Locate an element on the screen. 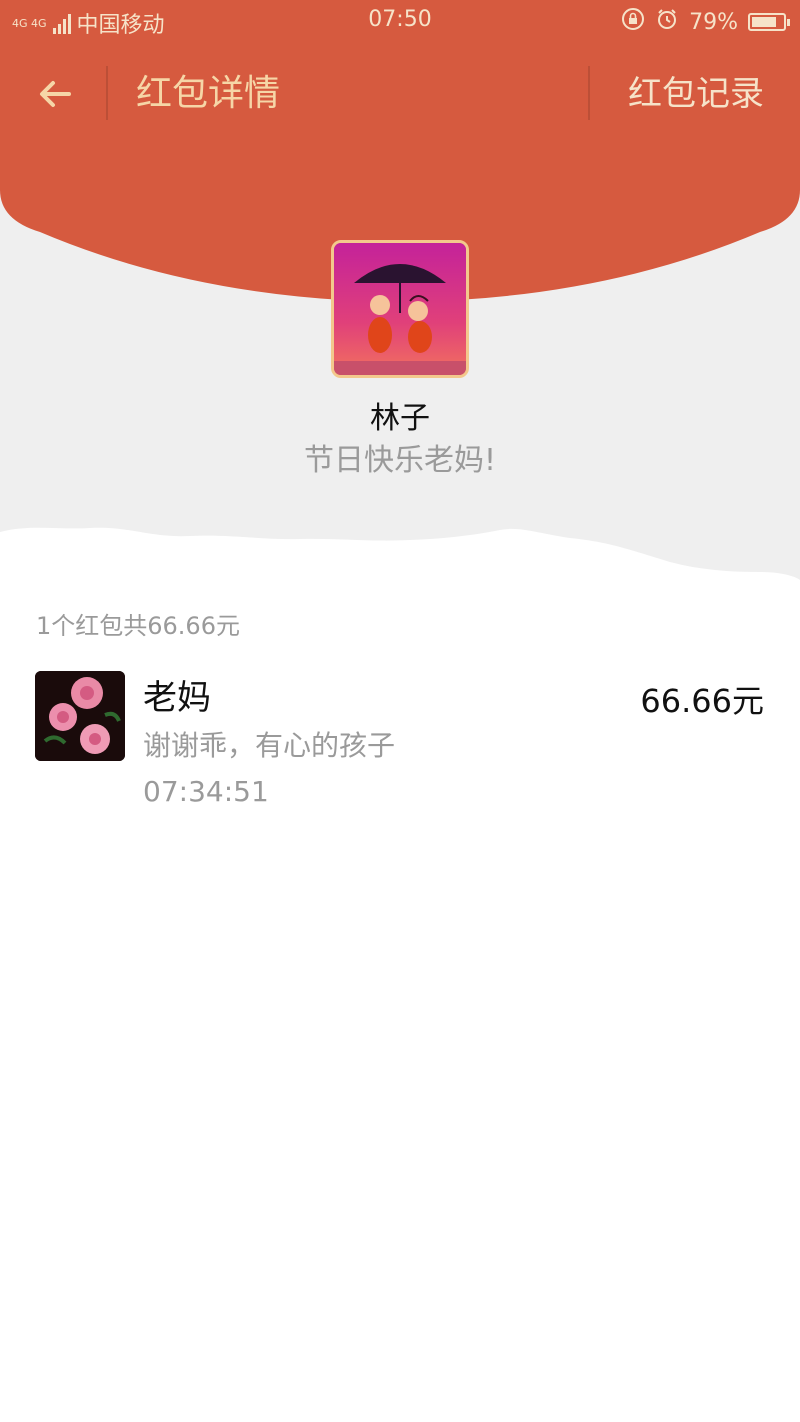  status-right: 79% is located at coordinates (705, 22).